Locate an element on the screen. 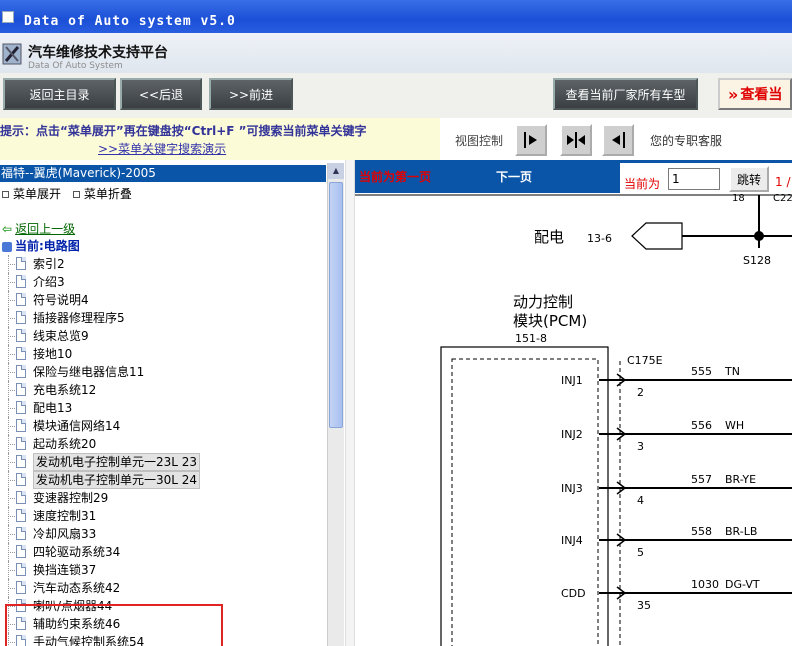  window-title-bar: Data of Auto system v5.0 is located at coordinates (396, 16).